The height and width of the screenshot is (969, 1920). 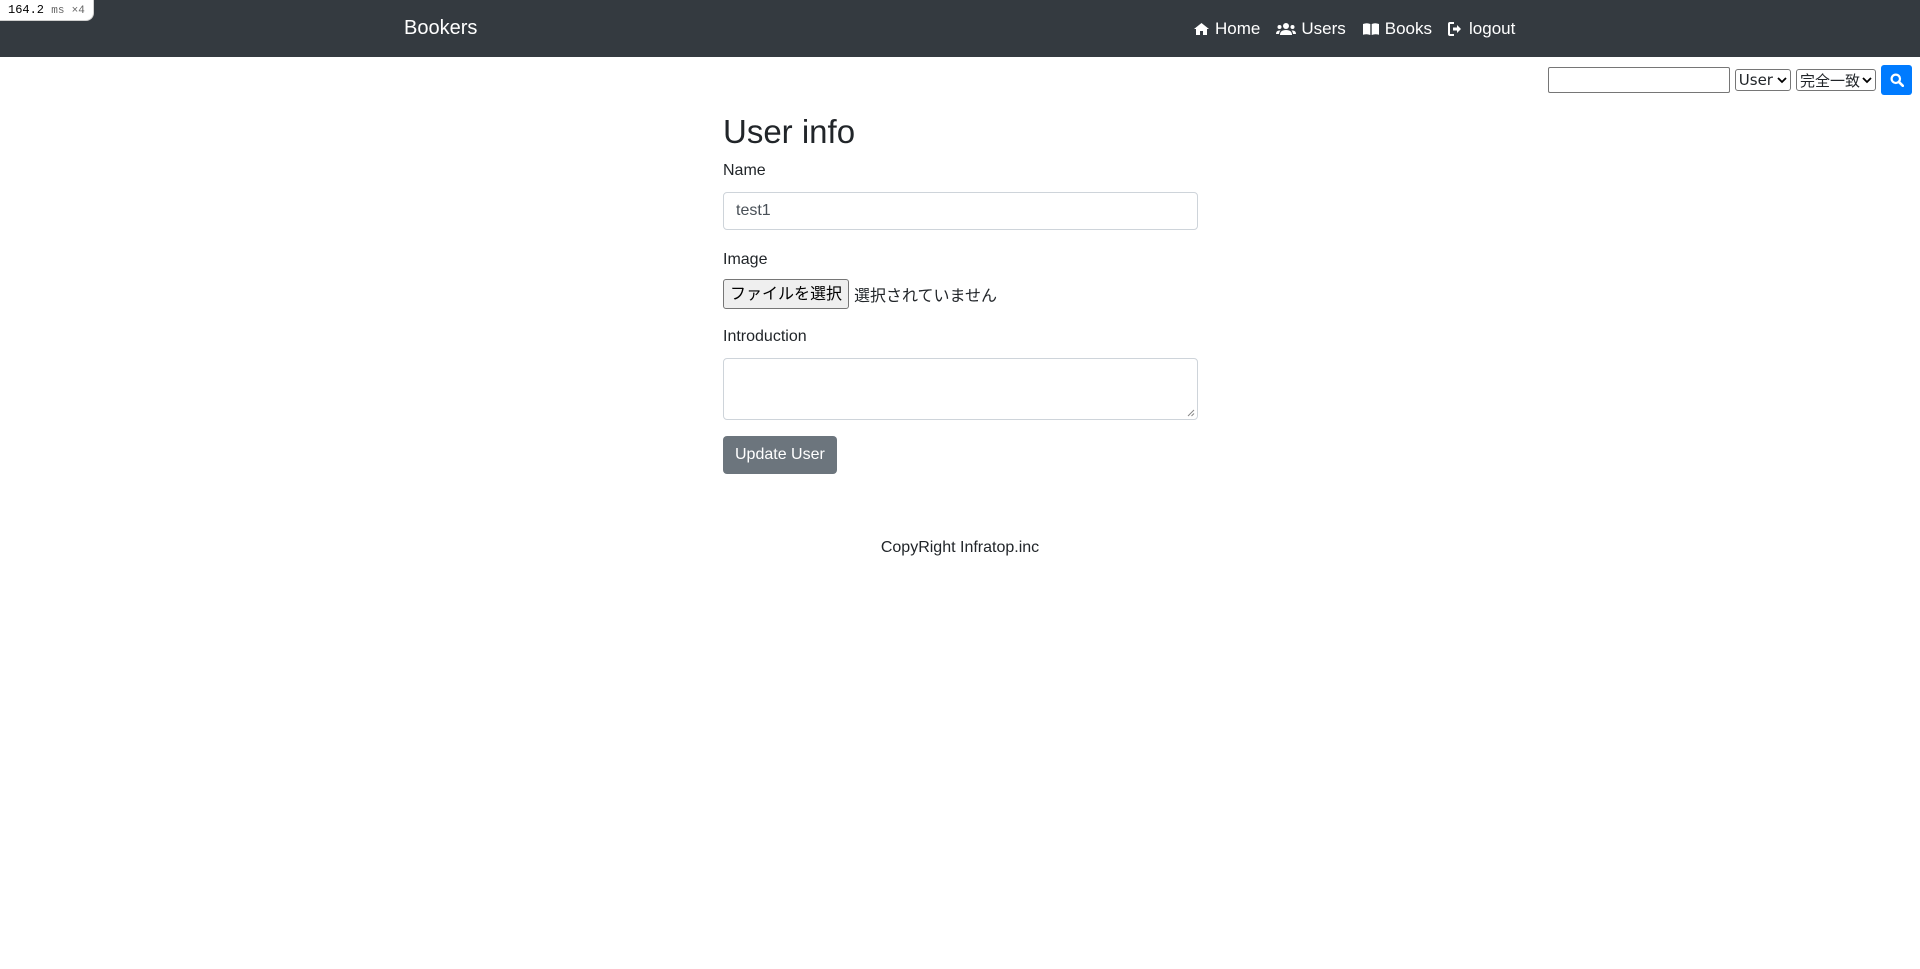 What do you see at coordinates (1408, 28) in the screenshot?
I see `nav-link-books-label: Books` at bounding box center [1408, 28].